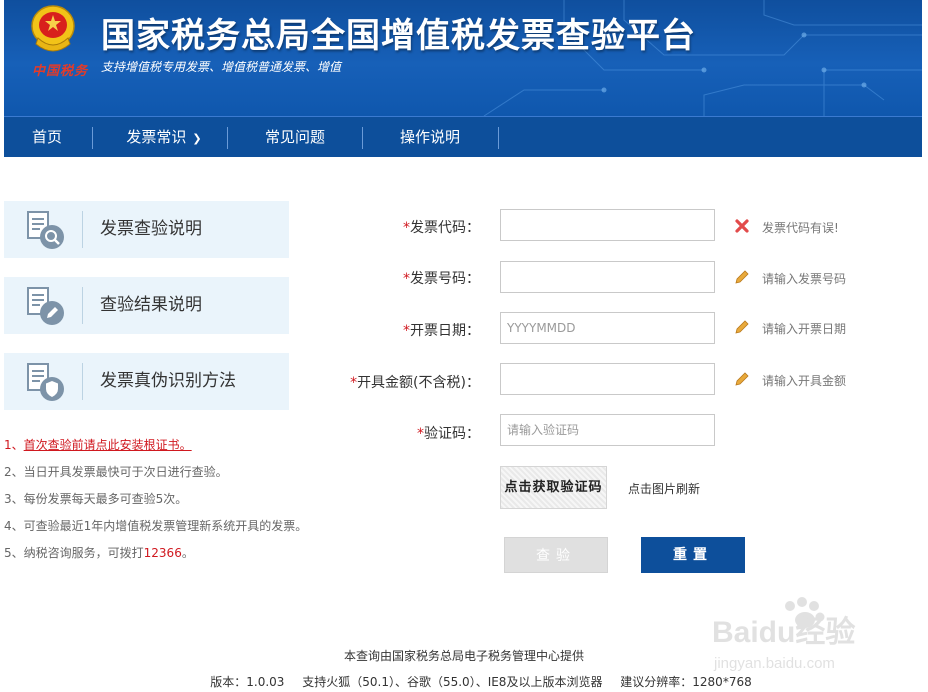 Image resolution: width=928 pixels, height=692 pixels. What do you see at coordinates (742, 226) in the screenshot?
I see `error-x-icon` at bounding box center [742, 226].